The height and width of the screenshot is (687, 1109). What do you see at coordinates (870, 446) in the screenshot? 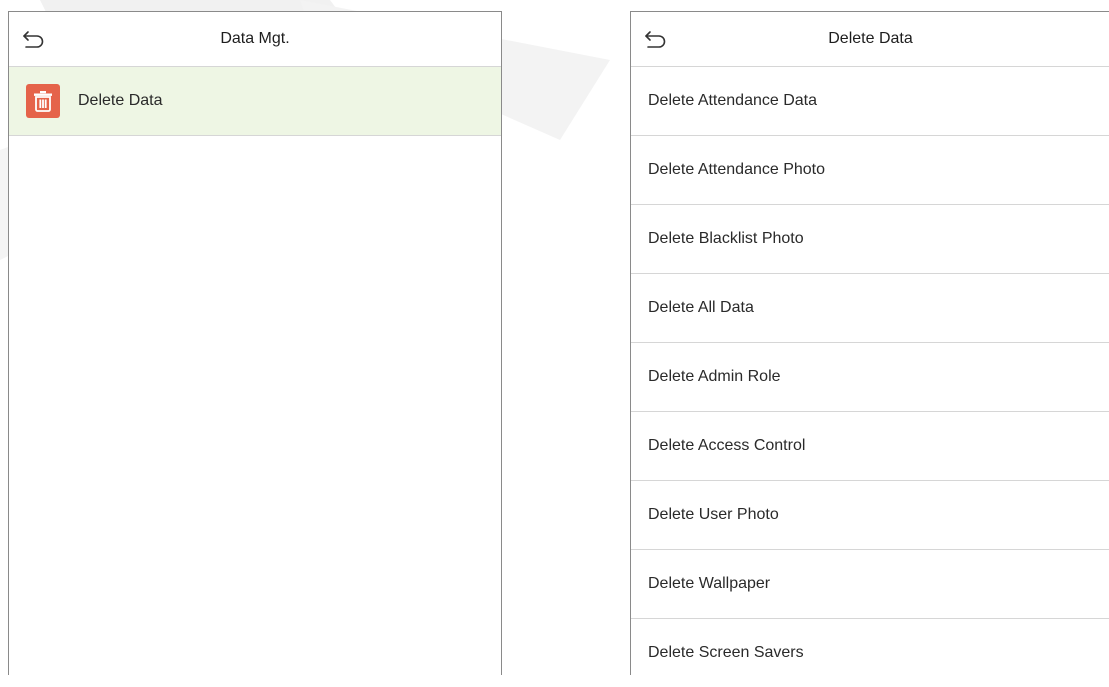
I see `menu-item-delete-access-control: Delete Access Control` at bounding box center [870, 446].